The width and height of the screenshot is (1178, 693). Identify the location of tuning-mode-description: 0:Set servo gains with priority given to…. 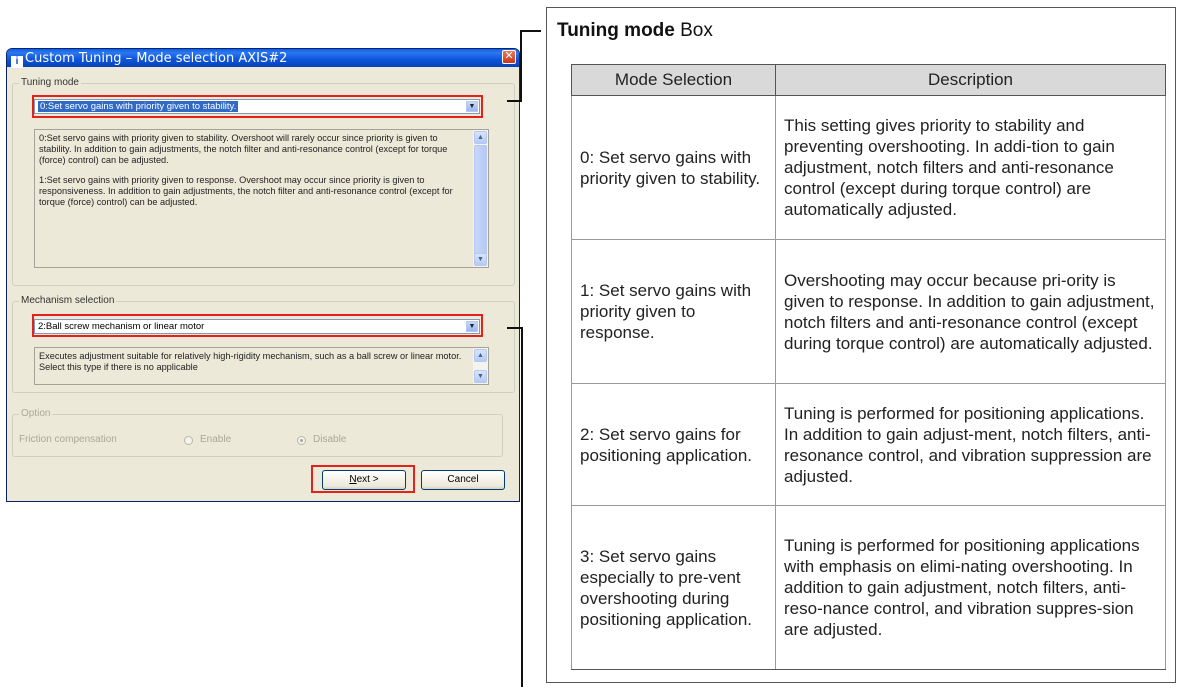
(261, 198).